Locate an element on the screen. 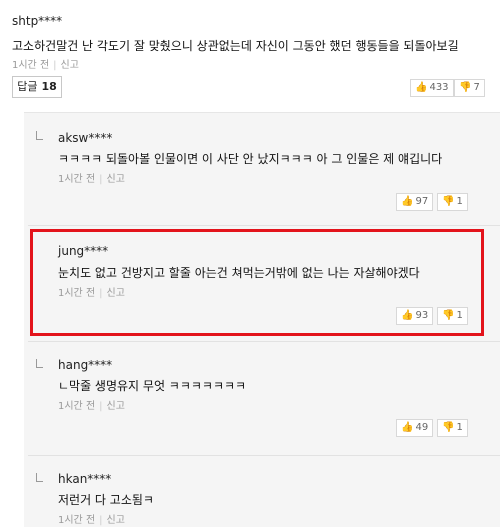 This screenshot has height=527, width=500. reply-text: ㄴ막줄 생명유지 무엇 ㅋㅋㅋㅋㅋㅋㅋ is located at coordinates (152, 386).